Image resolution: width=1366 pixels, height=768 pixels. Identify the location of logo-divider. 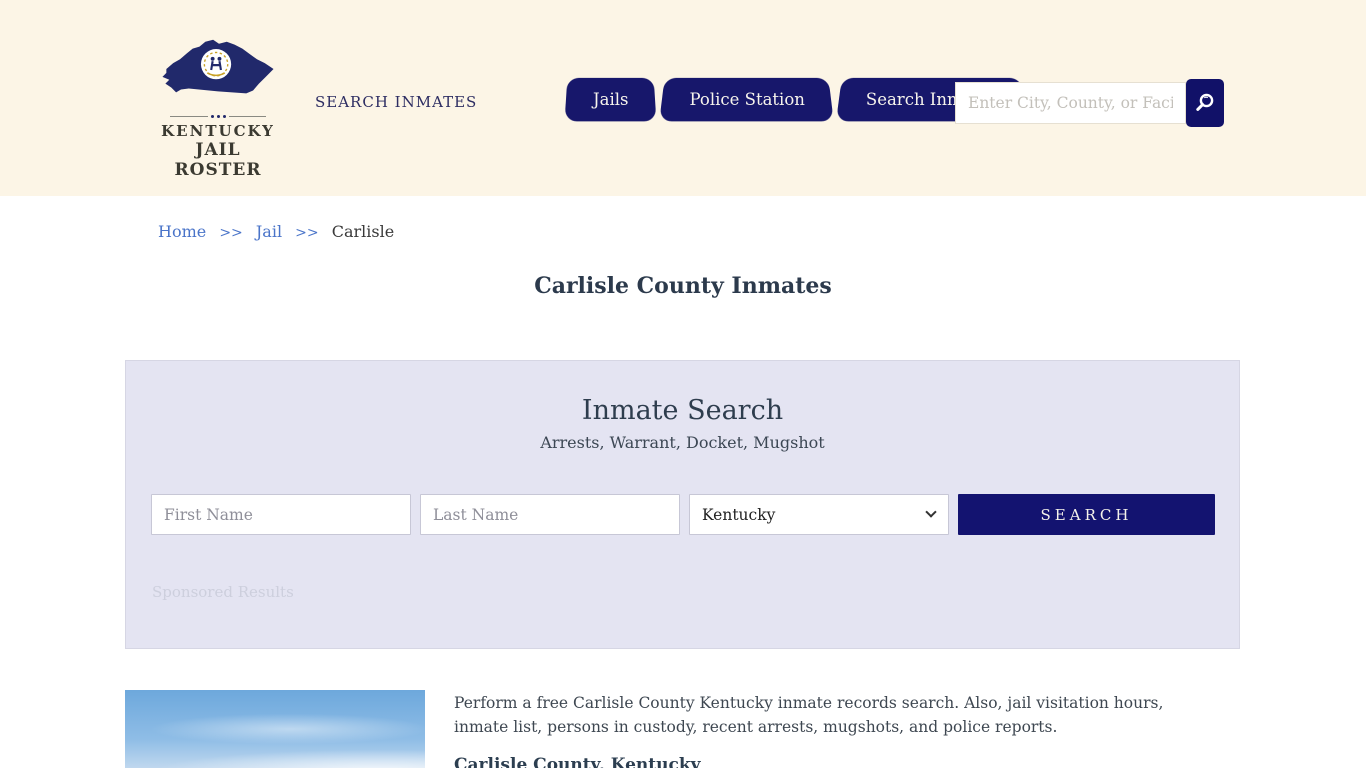
(218, 116).